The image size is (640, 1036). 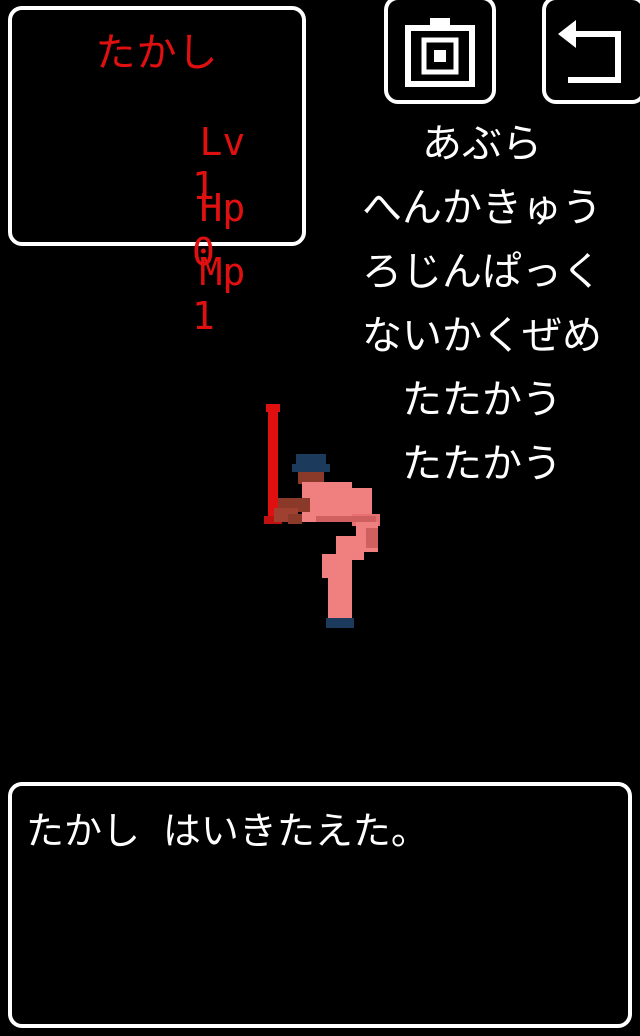 What do you see at coordinates (322, 516) in the screenshot?
I see `batter-sprite` at bounding box center [322, 516].